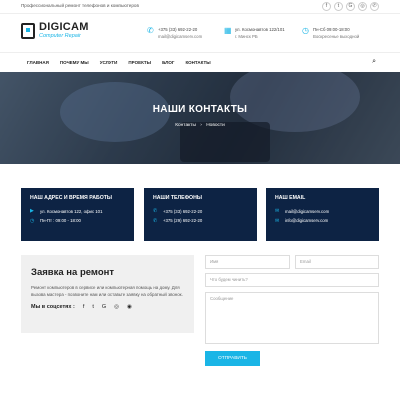 This screenshot has width=400, height=400. What do you see at coordinates (32, 211) in the screenshot?
I see `location-icon: ▶` at bounding box center [32, 211].